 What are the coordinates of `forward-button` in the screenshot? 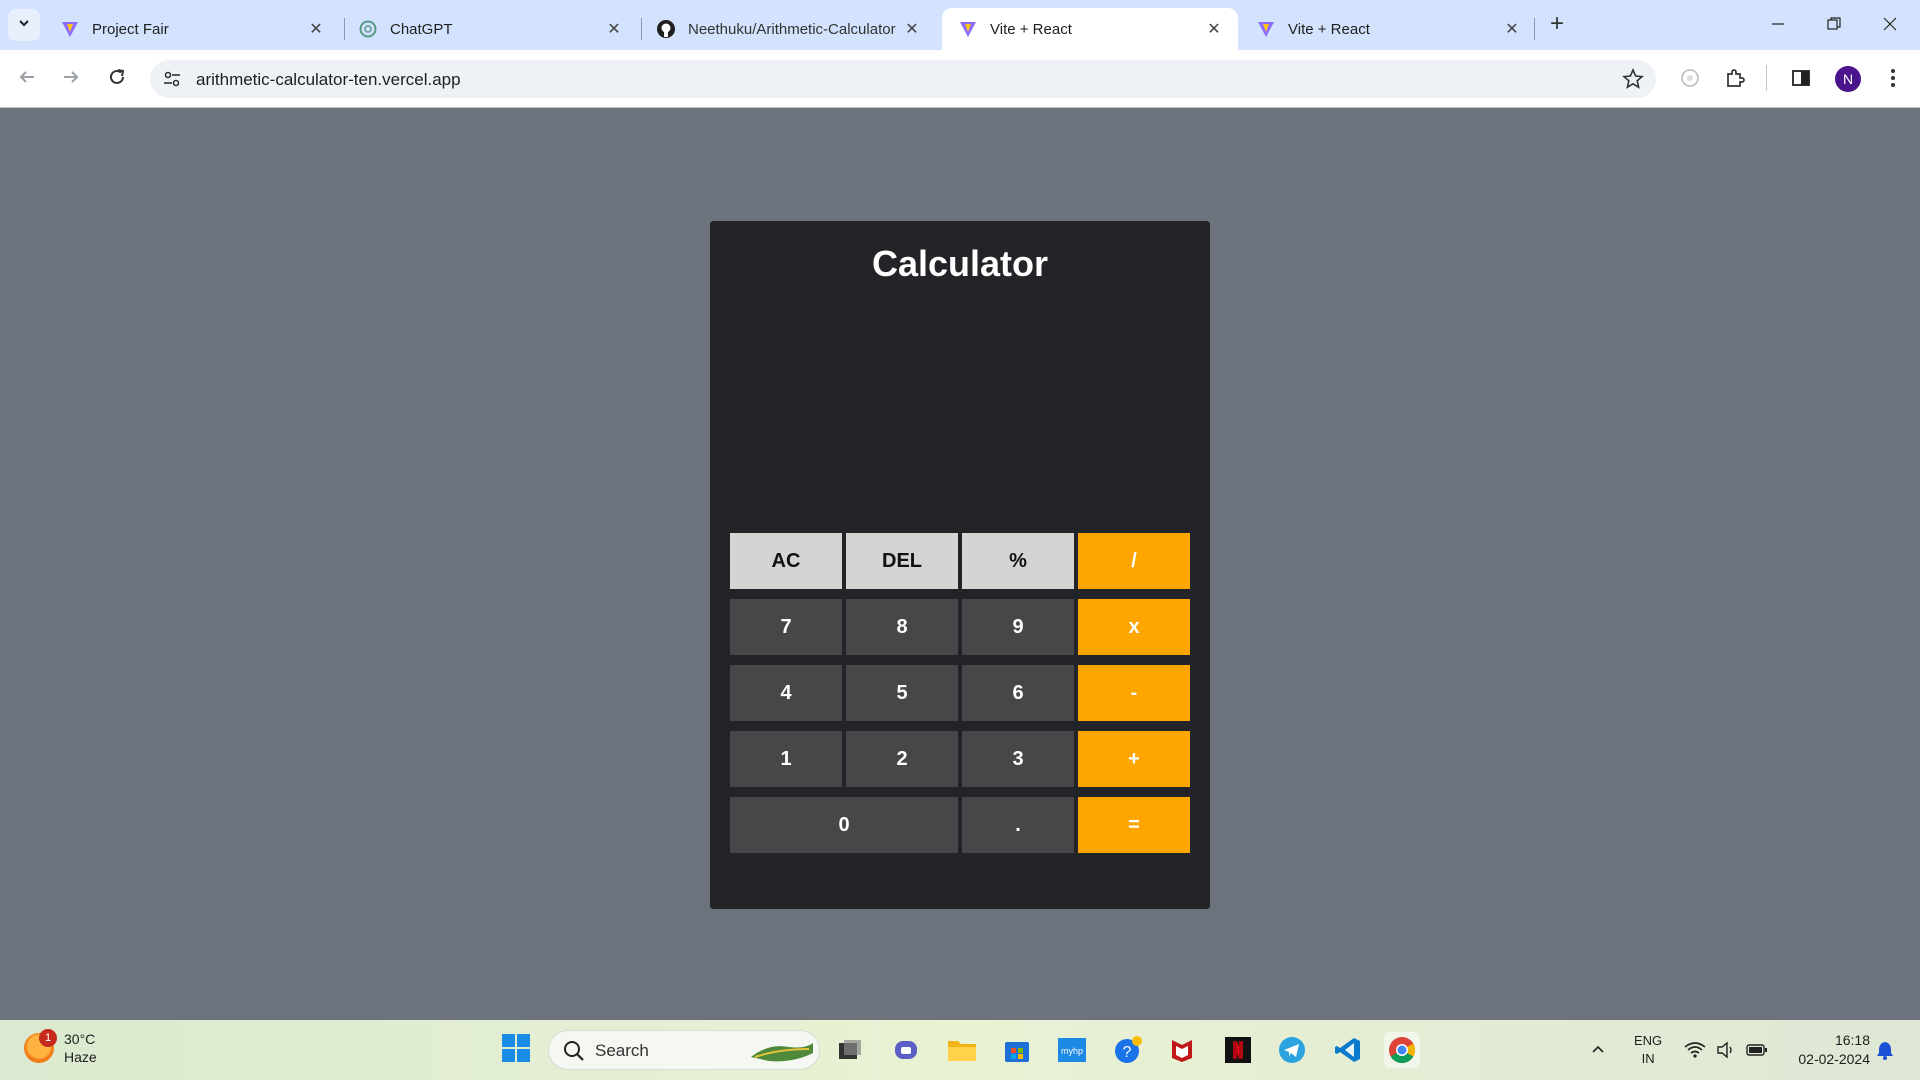 It's located at (71, 79).